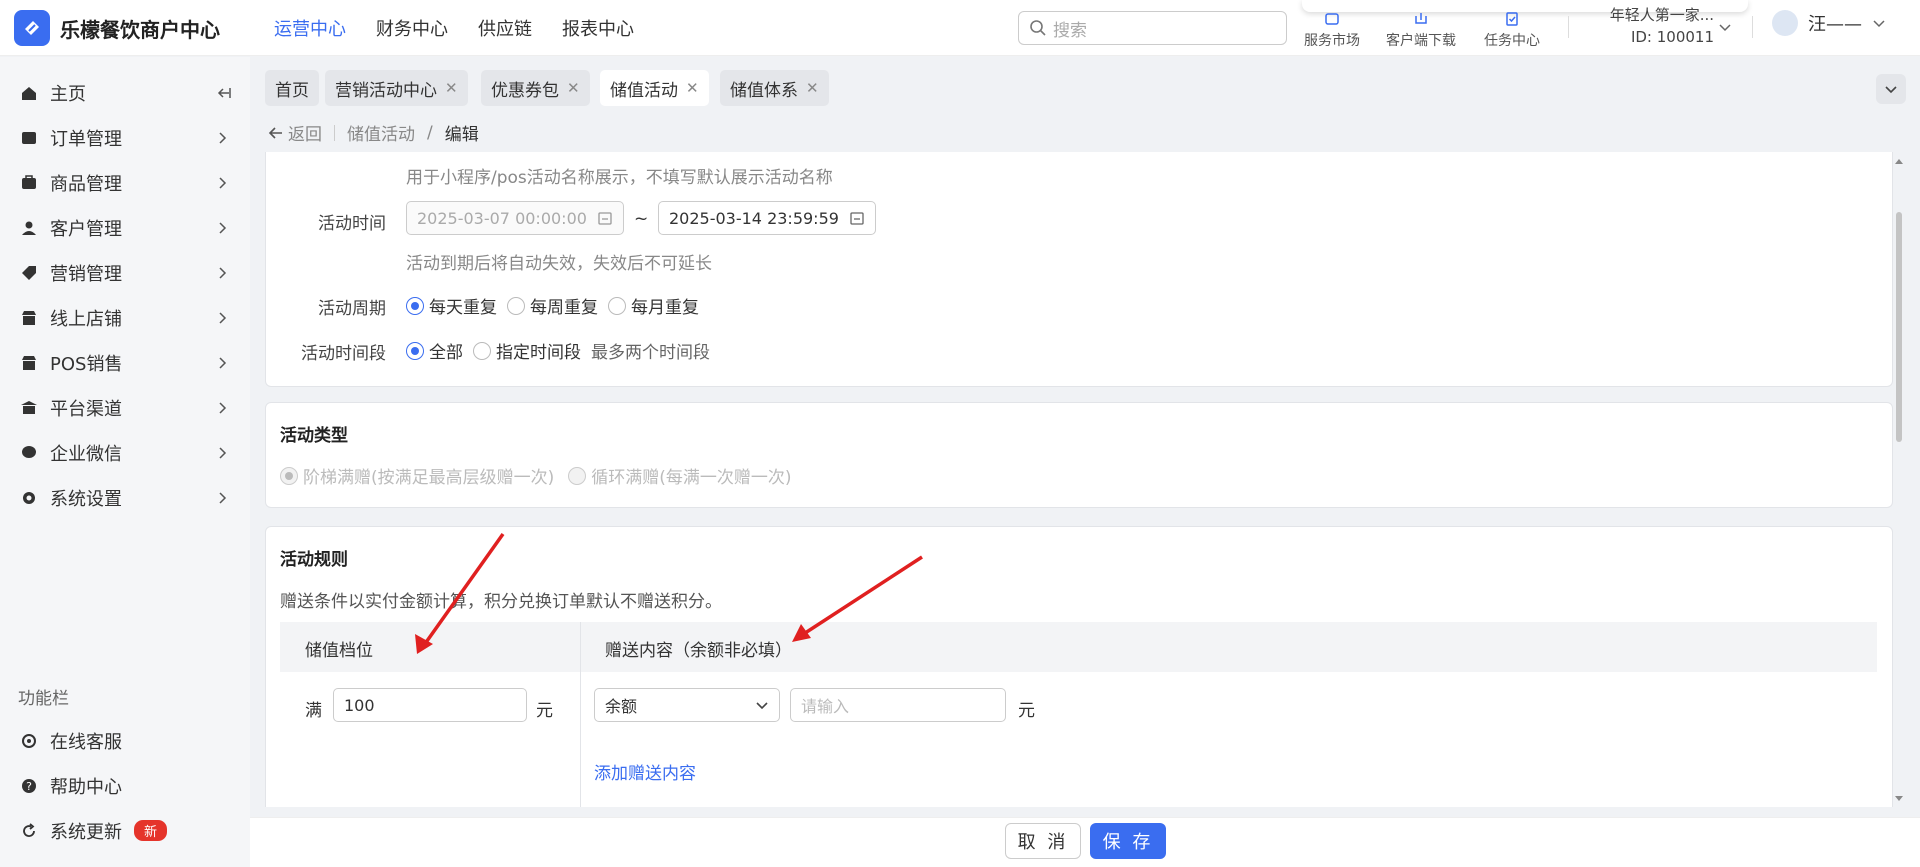 The image size is (1920, 867). Describe the element at coordinates (1899, 479) in the screenshot. I see `content-scrollbar` at that location.